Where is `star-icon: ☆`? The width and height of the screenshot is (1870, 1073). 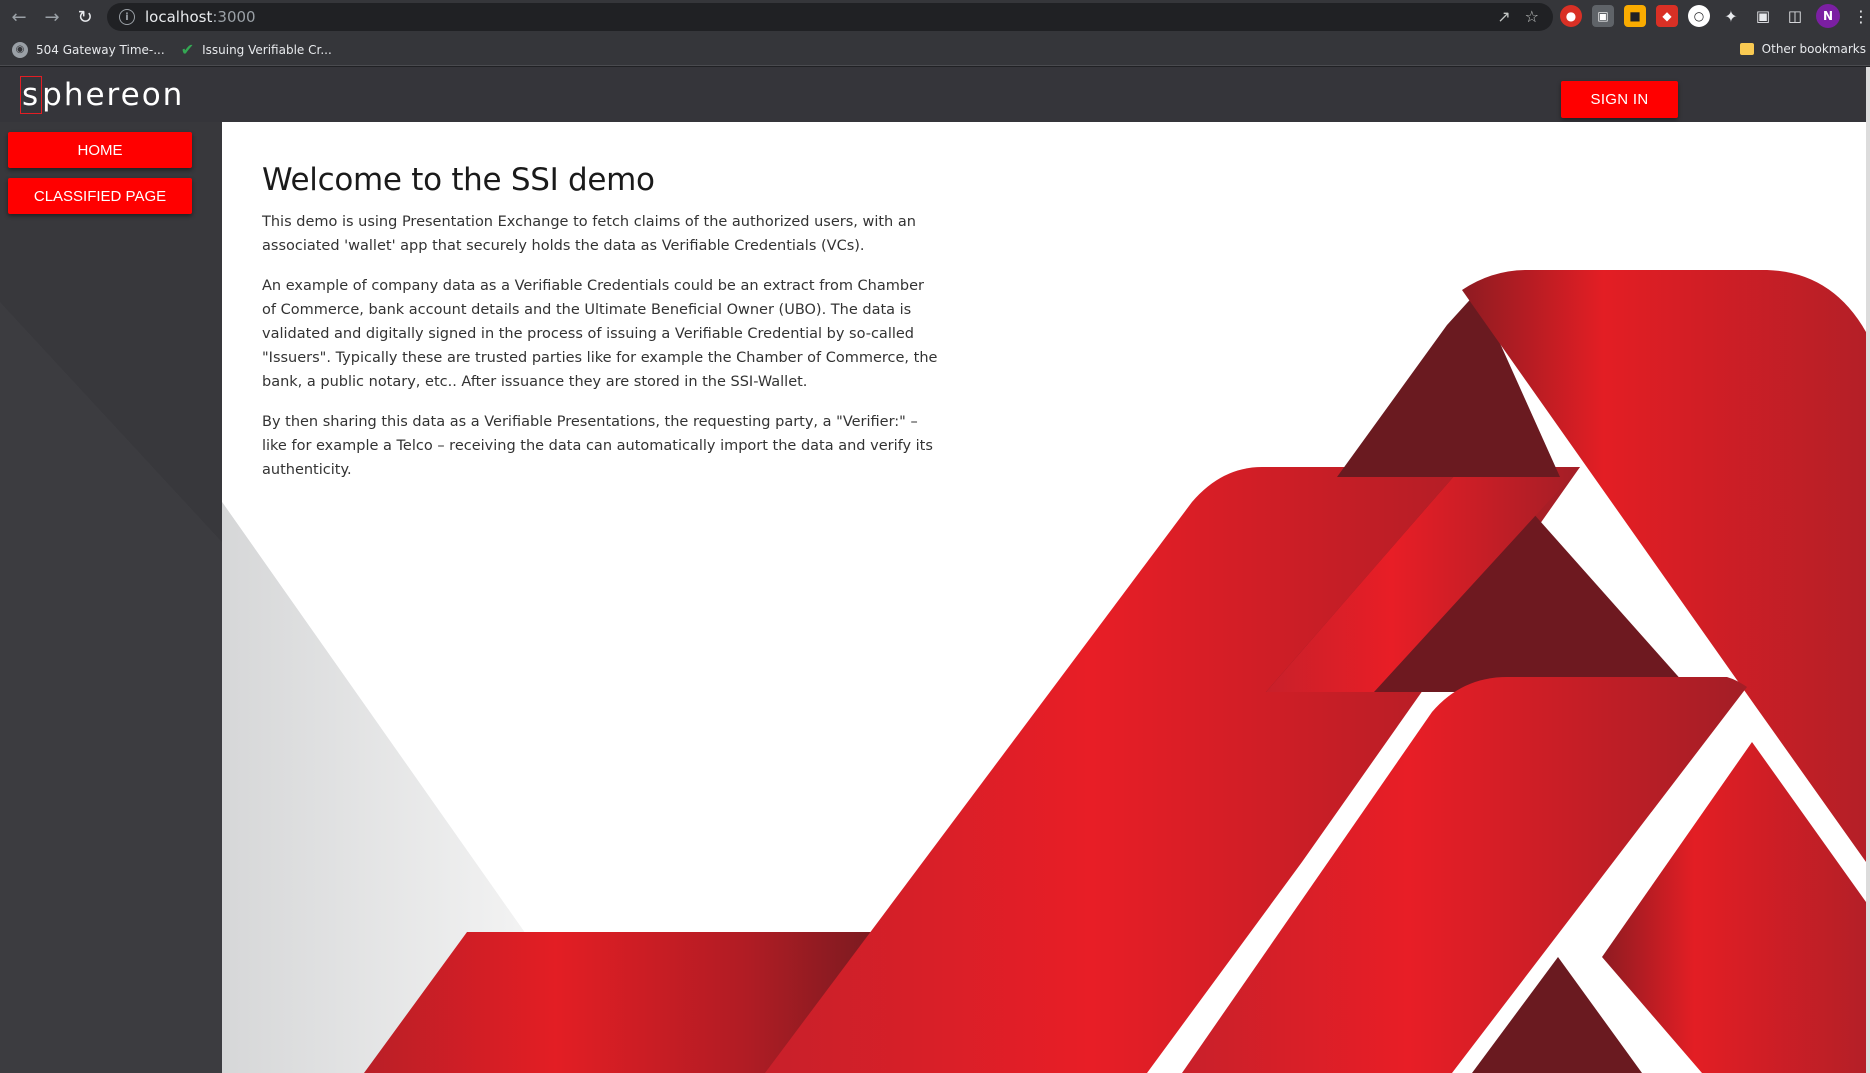
star-icon: ☆ is located at coordinates (1532, 16).